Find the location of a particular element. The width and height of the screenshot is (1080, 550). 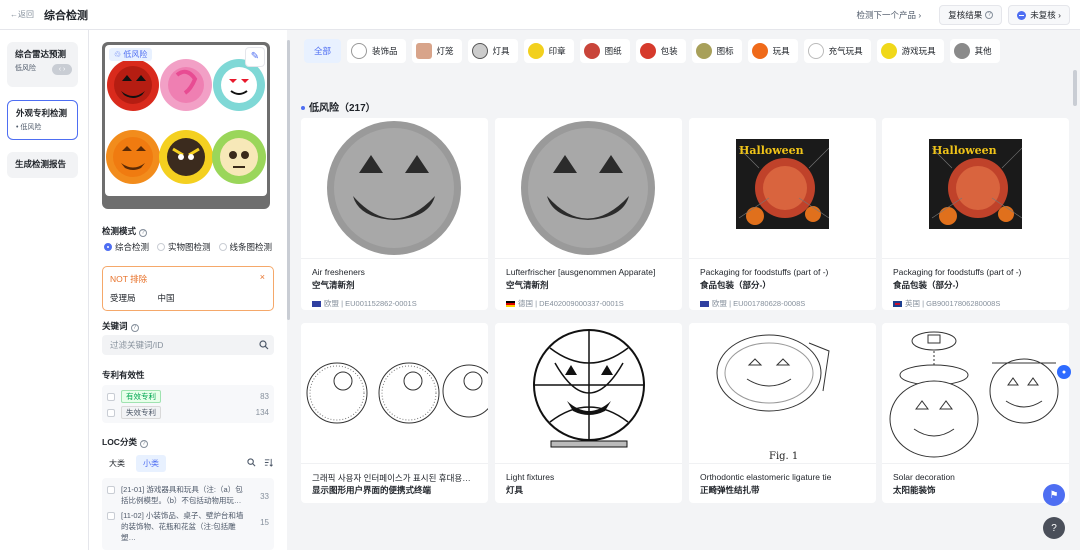

filter-lamp: 灯具 is located at coordinates (492, 51).